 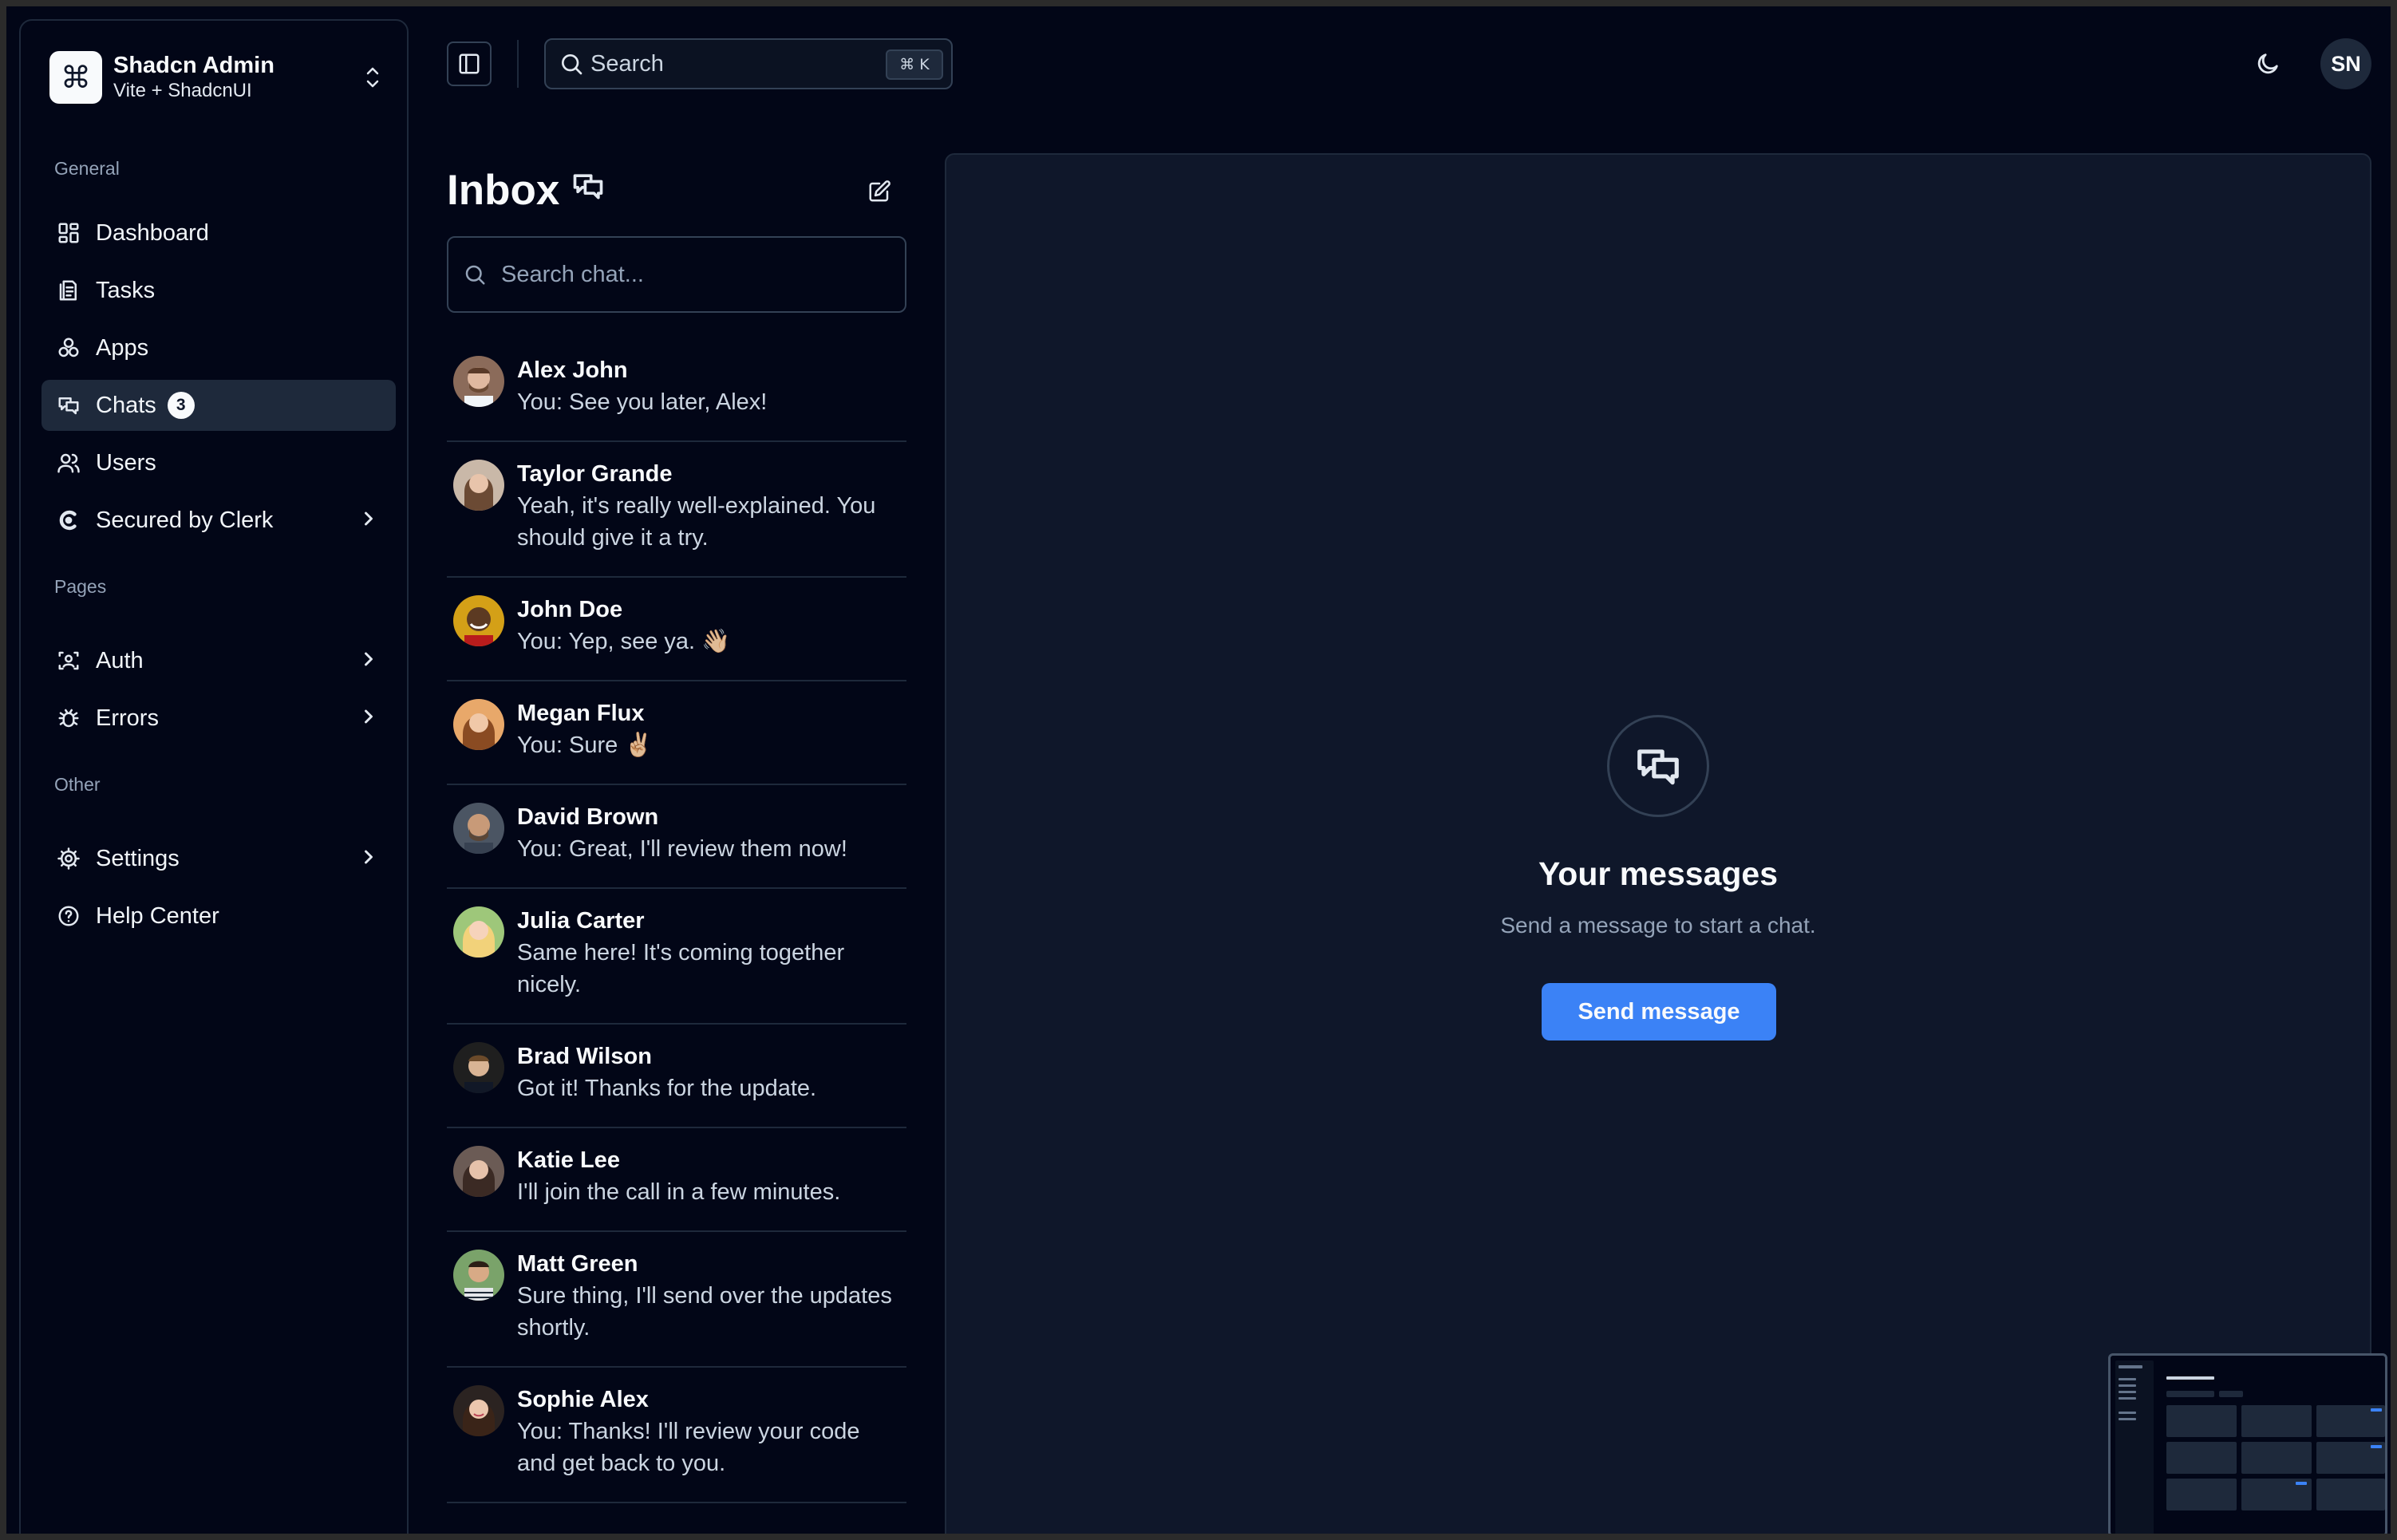 What do you see at coordinates (572, 370) in the screenshot?
I see `chat-name: Alex John` at bounding box center [572, 370].